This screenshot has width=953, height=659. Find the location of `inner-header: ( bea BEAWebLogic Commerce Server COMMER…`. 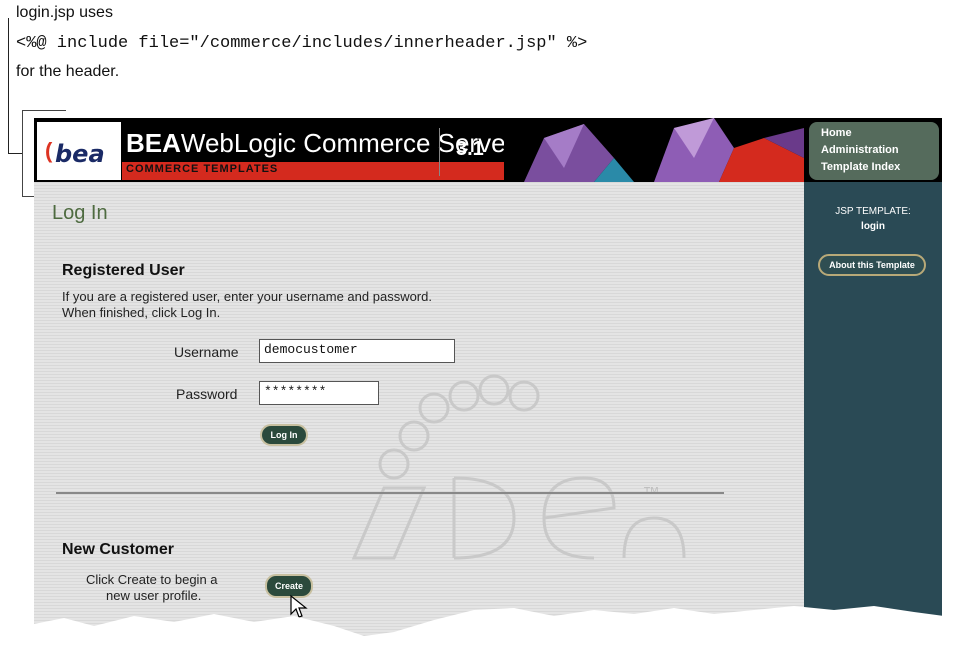

inner-header: ( bea BEAWebLogic Commerce Server COMMER… is located at coordinates (488, 150).